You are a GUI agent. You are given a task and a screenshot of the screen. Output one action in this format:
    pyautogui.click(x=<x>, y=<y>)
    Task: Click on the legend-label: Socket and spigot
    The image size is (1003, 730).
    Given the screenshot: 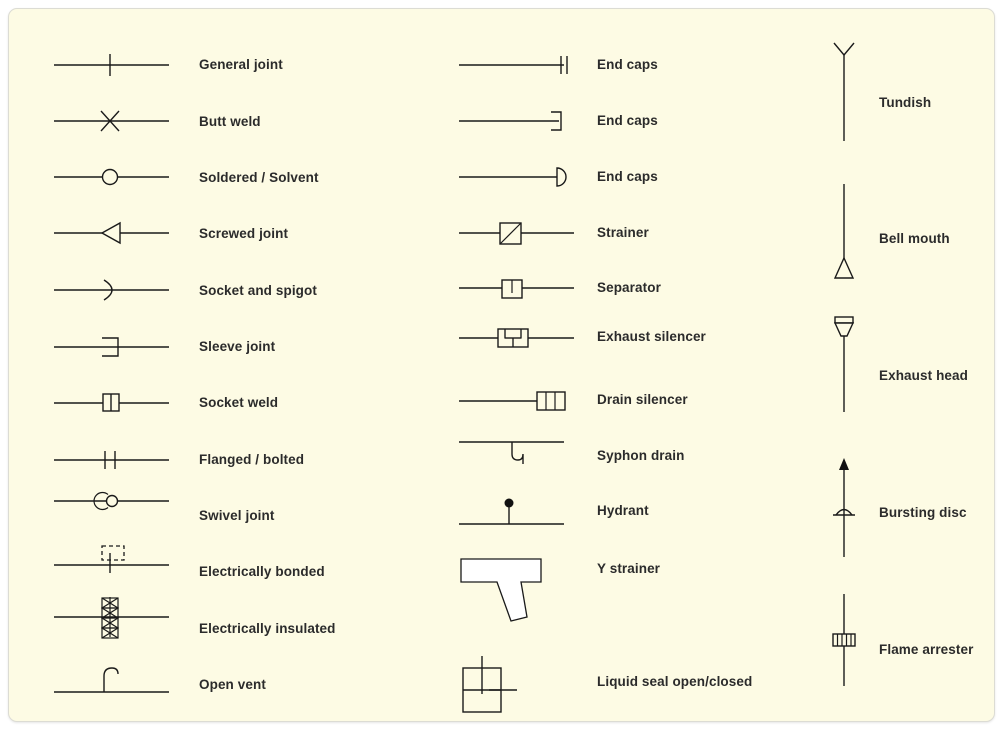 What is the action you would take?
    pyautogui.click(x=258, y=290)
    